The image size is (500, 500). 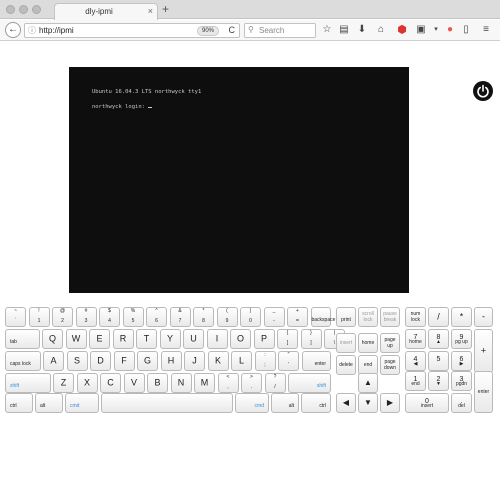 What do you see at coordinates (271, 30) in the screenshot?
I see `search-input: Search` at bounding box center [271, 30].